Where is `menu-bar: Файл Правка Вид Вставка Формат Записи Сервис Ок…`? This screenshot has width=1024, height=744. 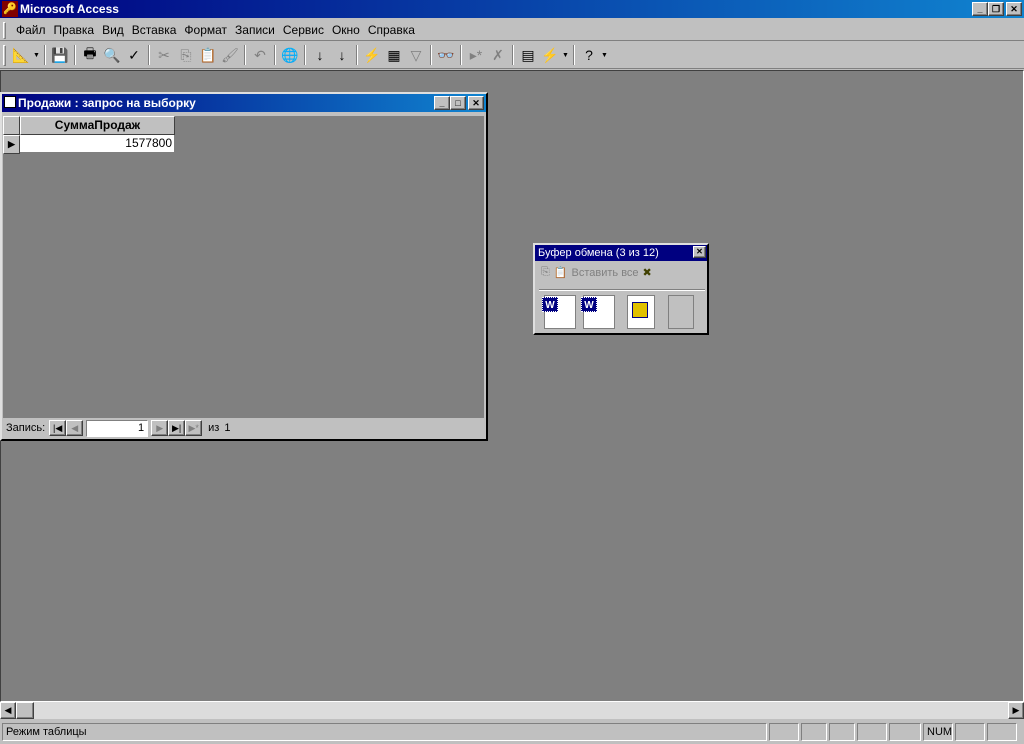
menu-bar: Файл Правка Вид Вставка Формат Записи Сервис Ок… is located at coordinates (512, 30).